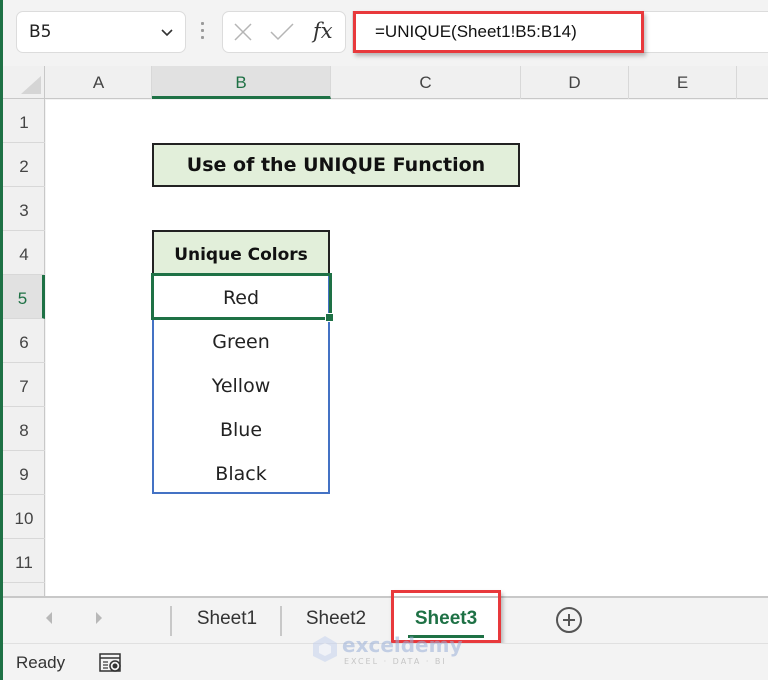 Image resolution: width=768 pixels, height=680 pixels. Describe the element at coordinates (384, 661) in the screenshot. I see `status-bar: Ready` at that location.